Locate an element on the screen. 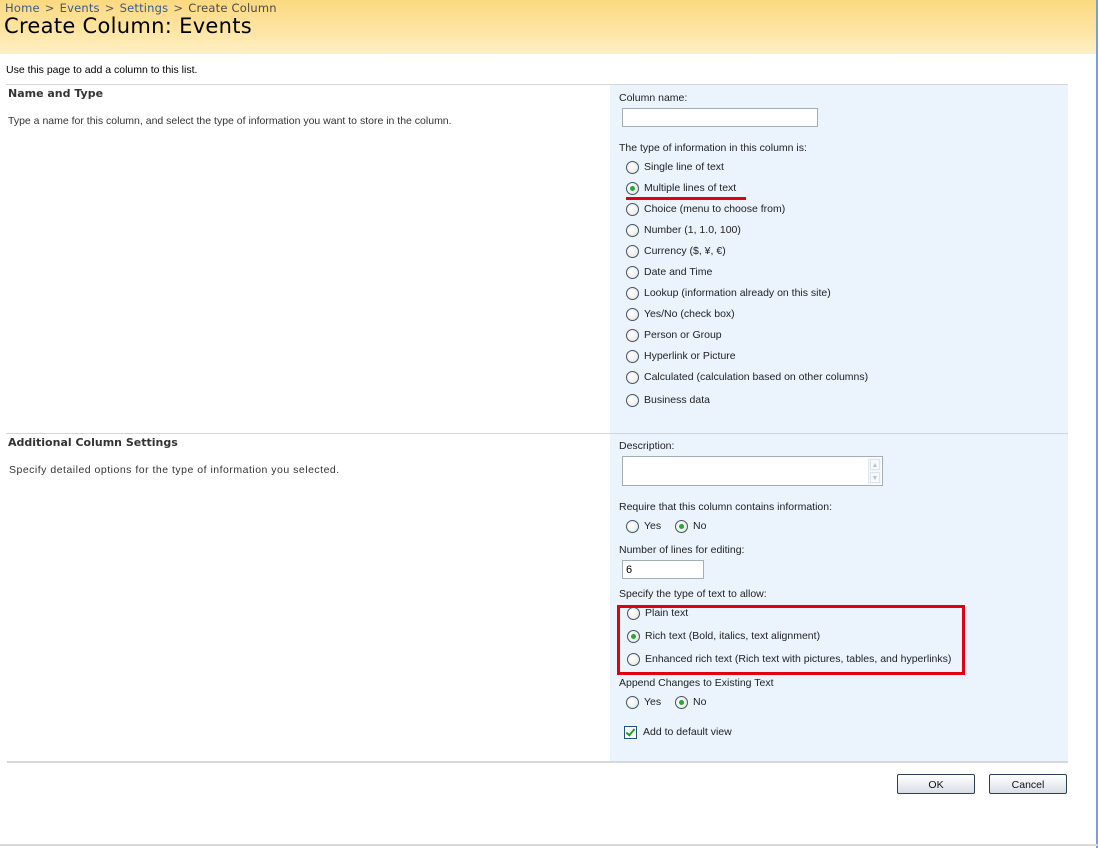 The image size is (1098, 848). name-type-title: Name and Type is located at coordinates (56, 93).